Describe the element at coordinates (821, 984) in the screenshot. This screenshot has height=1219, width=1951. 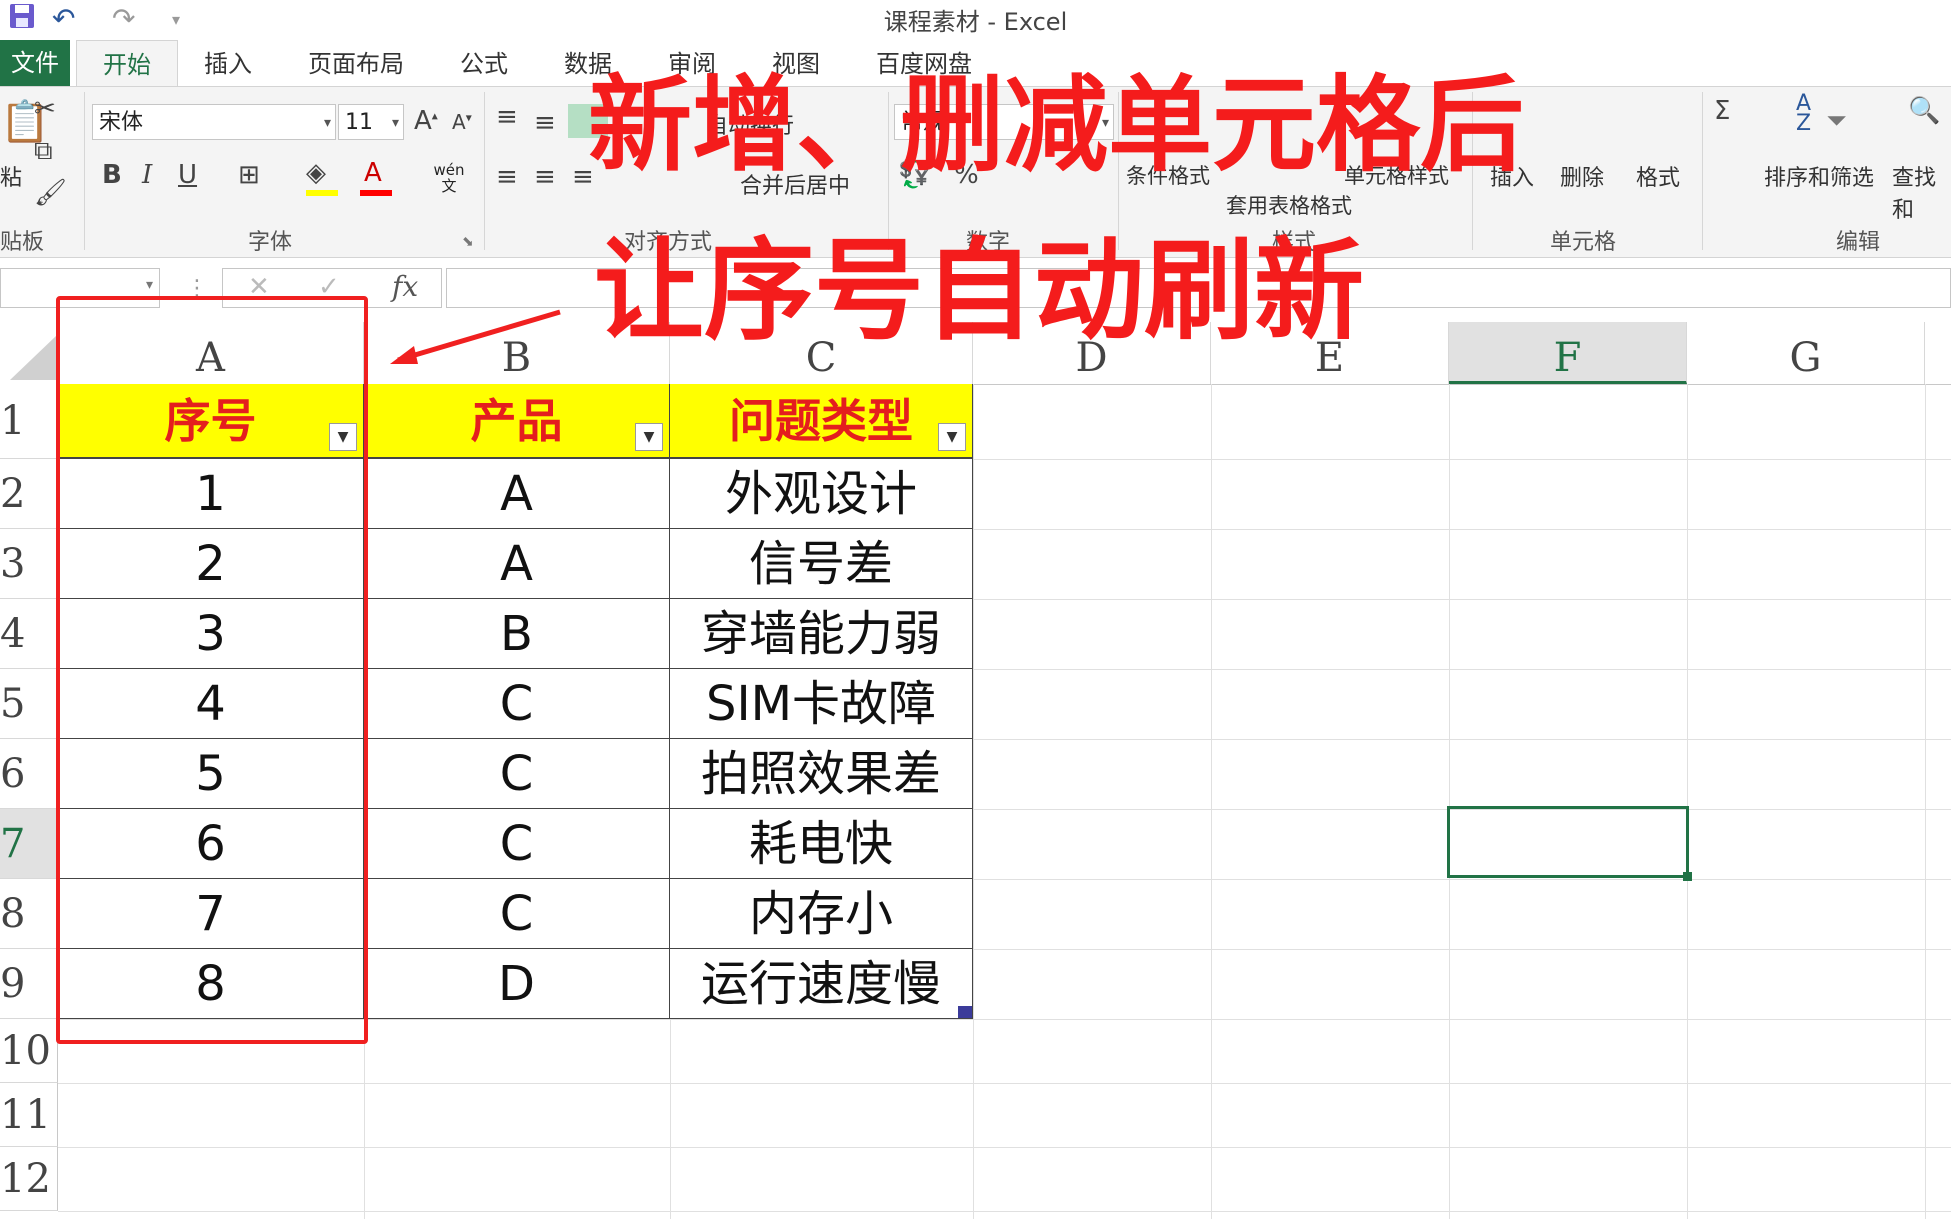
I see `table-cell: 运行速度慢` at that location.